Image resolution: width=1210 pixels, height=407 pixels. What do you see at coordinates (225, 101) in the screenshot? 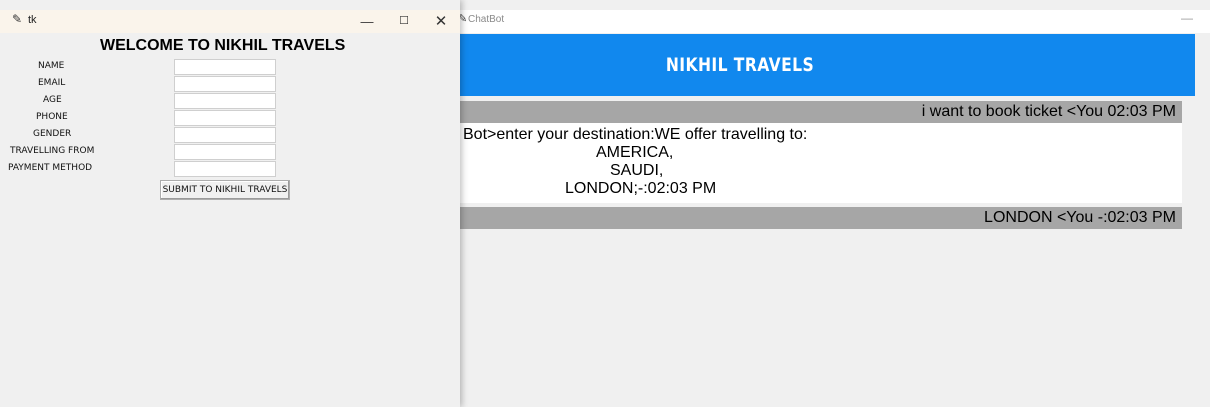
I see `age-input` at bounding box center [225, 101].